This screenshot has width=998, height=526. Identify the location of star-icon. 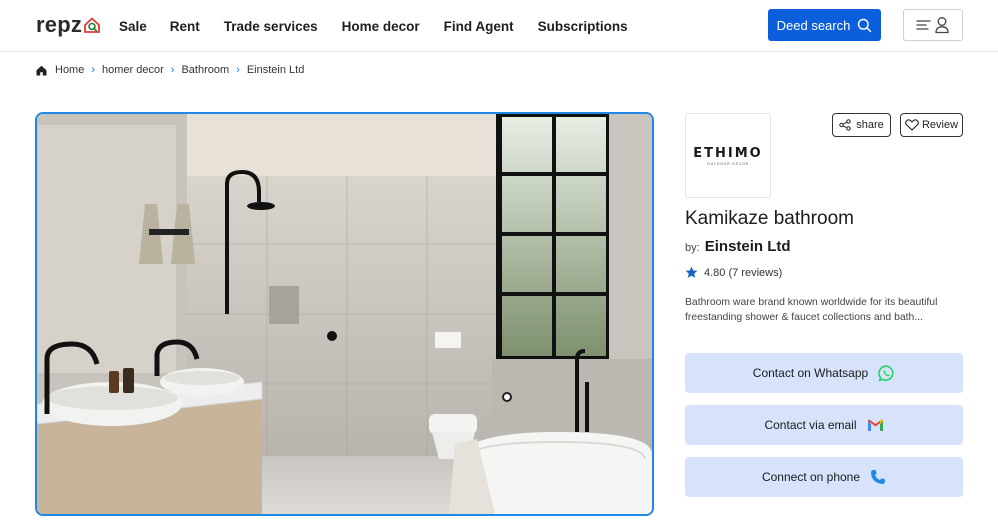
(691, 272).